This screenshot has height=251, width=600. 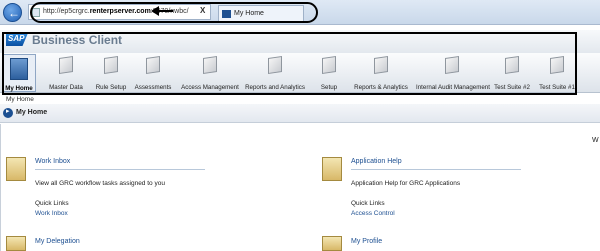 What do you see at coordinates (452, 243) in the screenshot?
I see `my-profile-panel: My Profile` at bounding box center [452, 243].